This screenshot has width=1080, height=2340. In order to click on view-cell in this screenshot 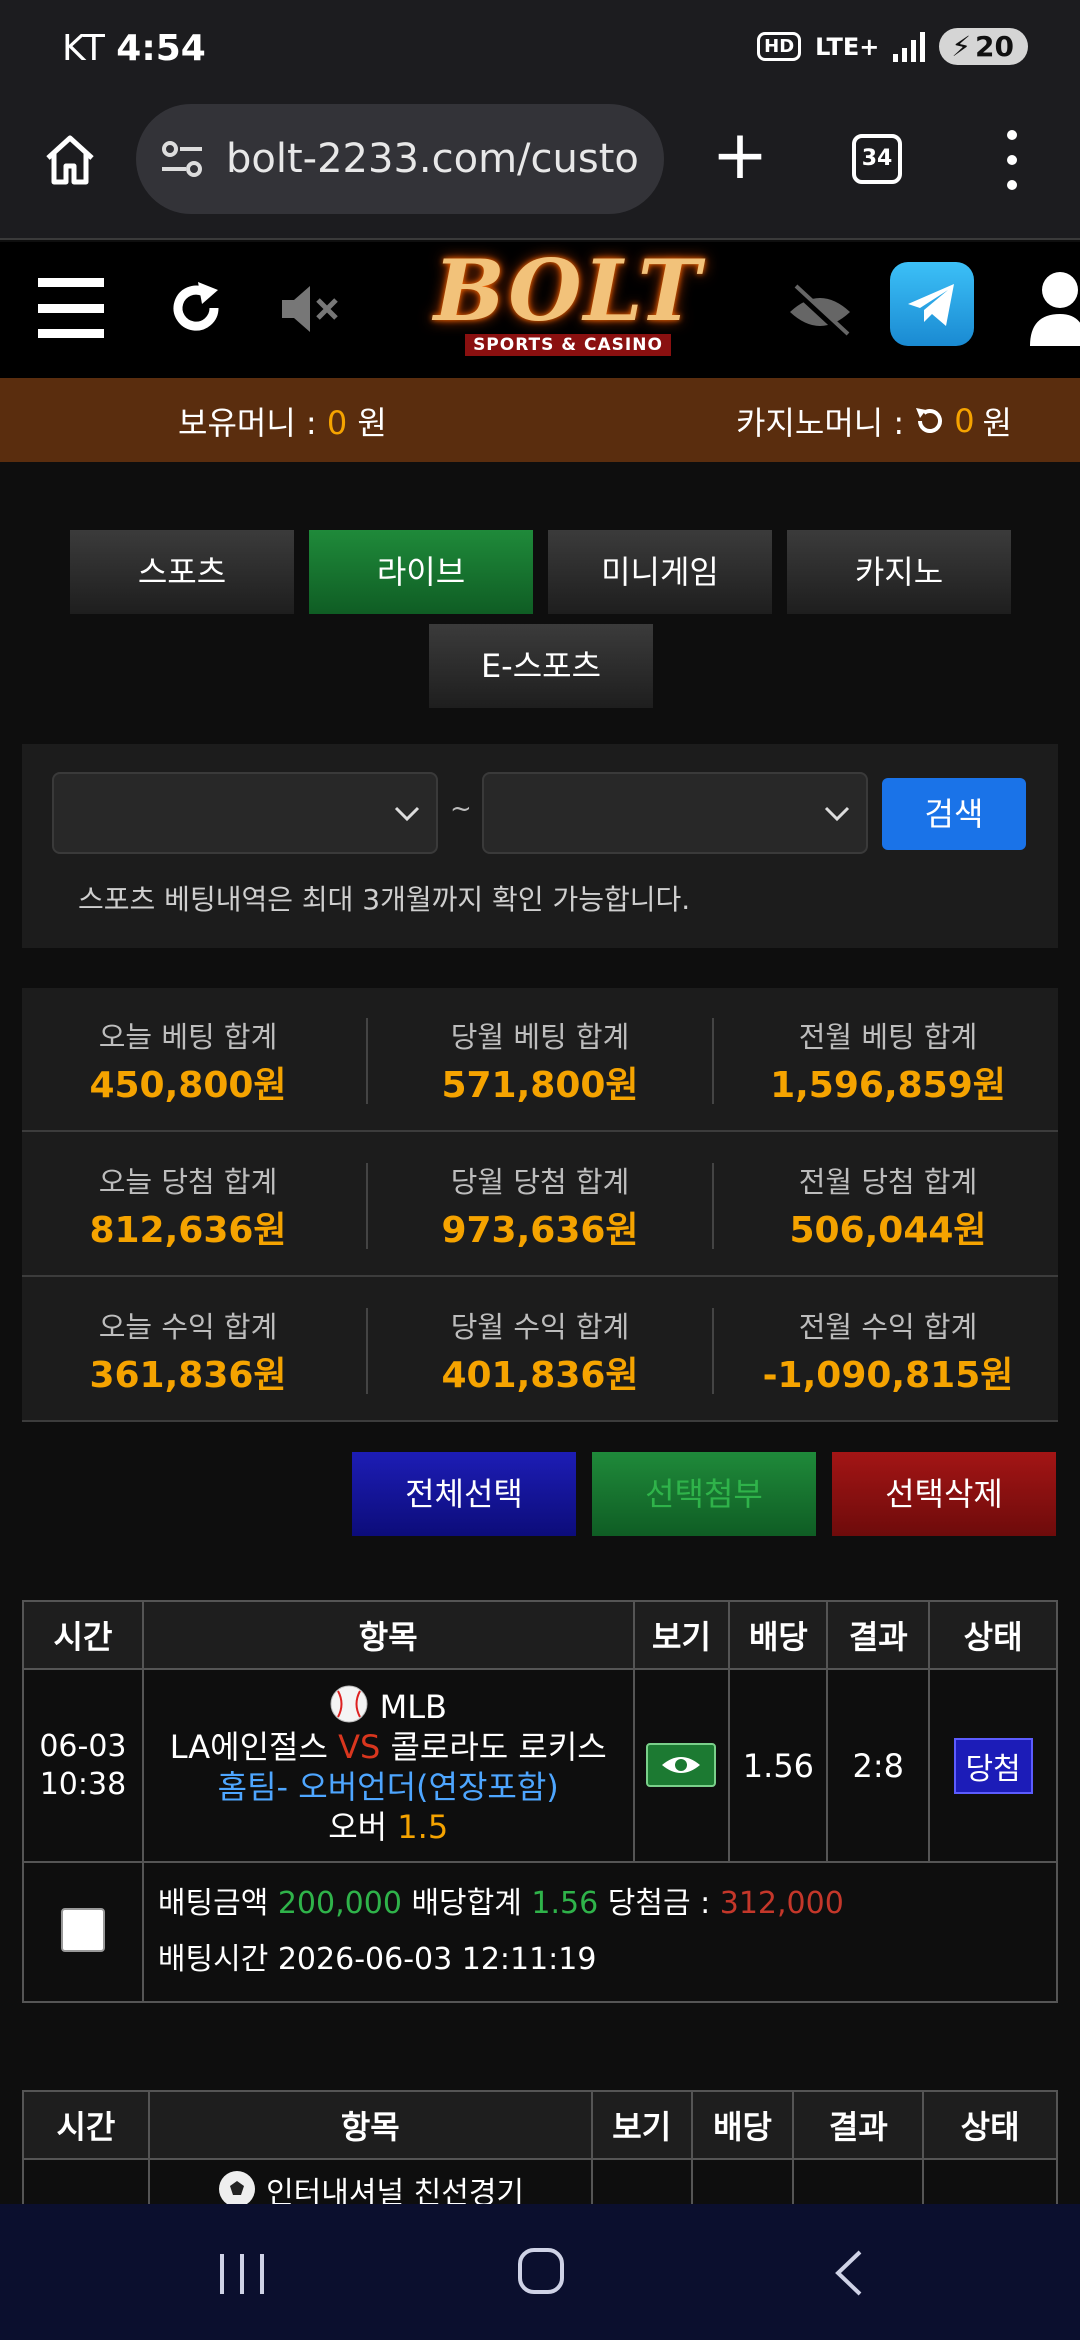, I will do `click(681, 1765)`.